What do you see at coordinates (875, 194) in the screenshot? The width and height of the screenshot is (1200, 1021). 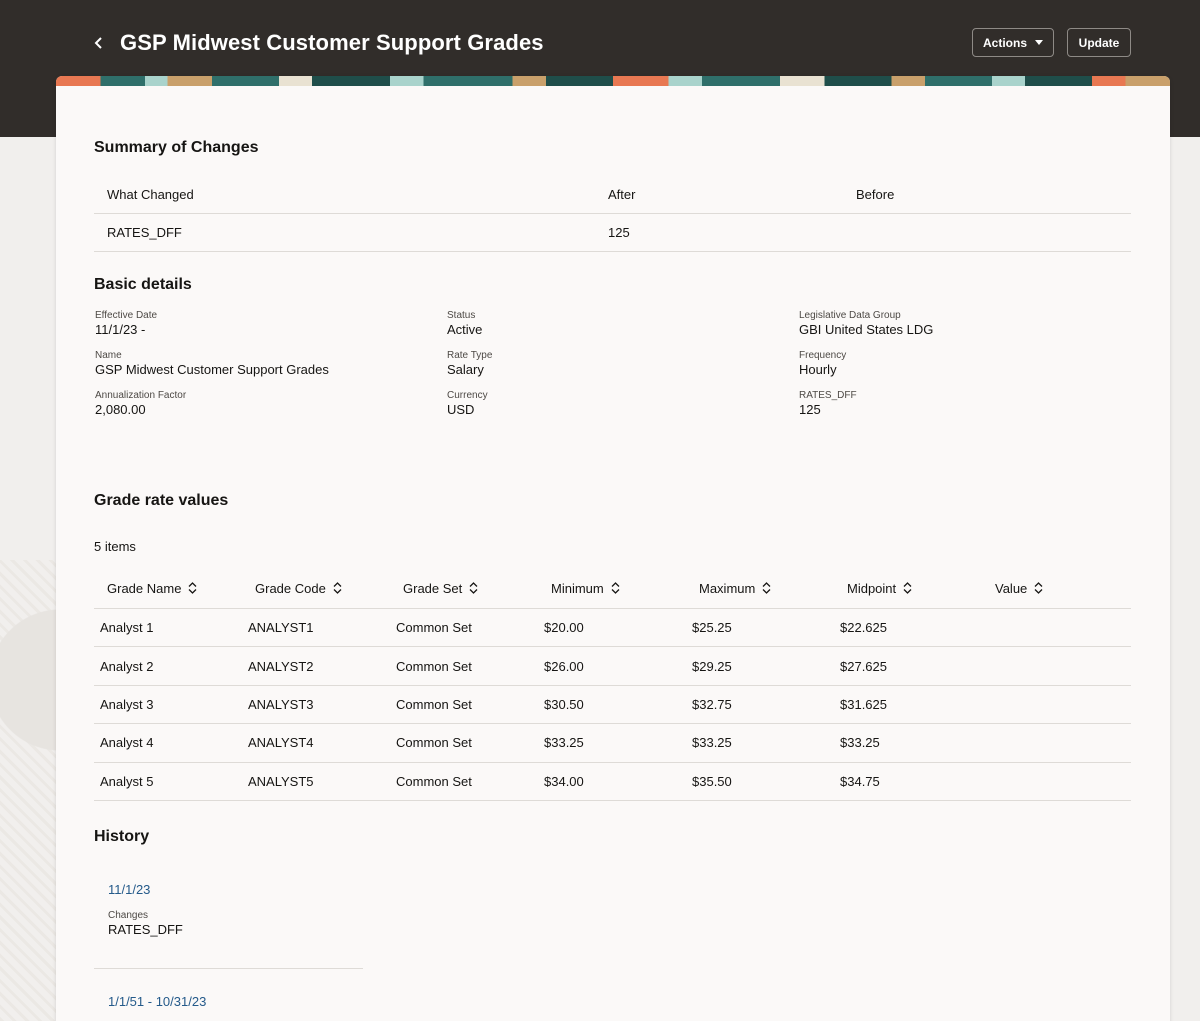 I see `column-header-before: Before` at bounding box center [875, 194].